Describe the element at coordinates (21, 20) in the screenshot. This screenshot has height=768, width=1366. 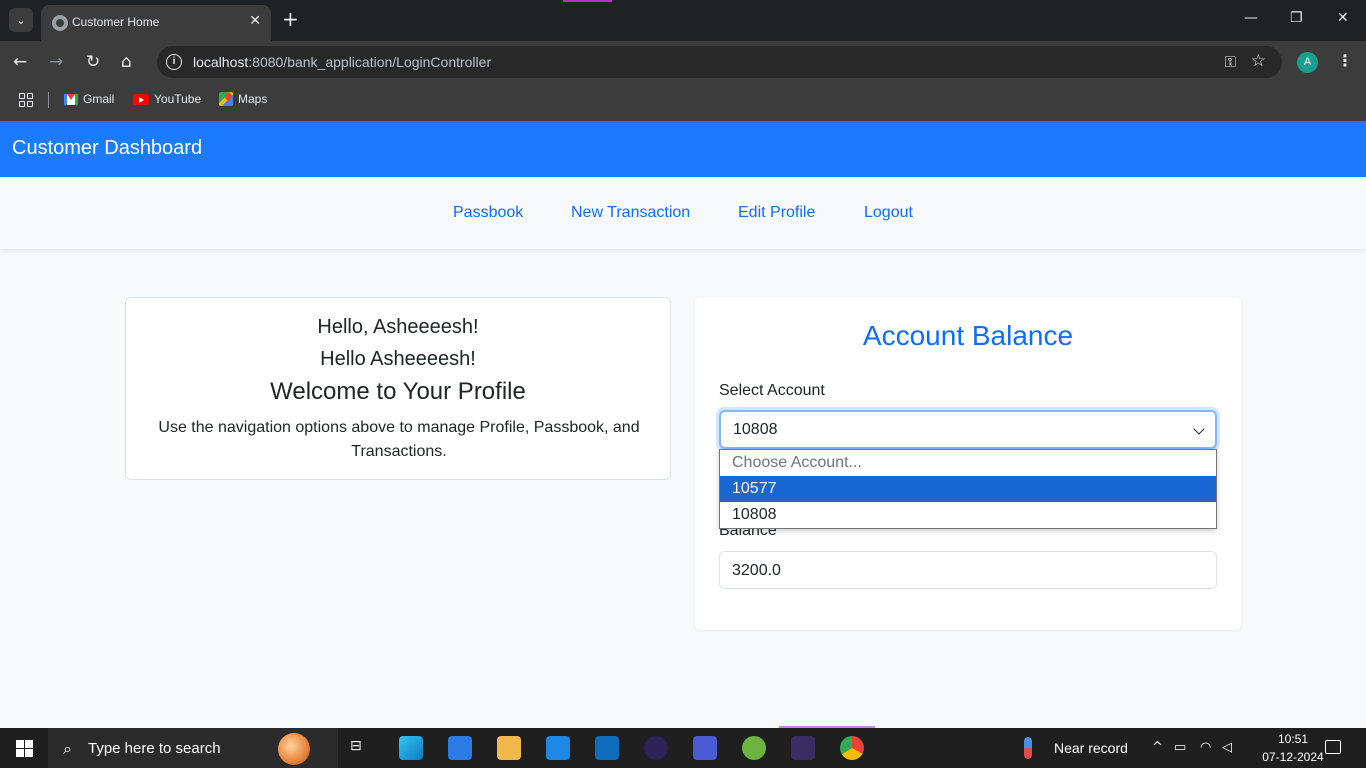
I see `tab-search-button: ⌄` at that location.